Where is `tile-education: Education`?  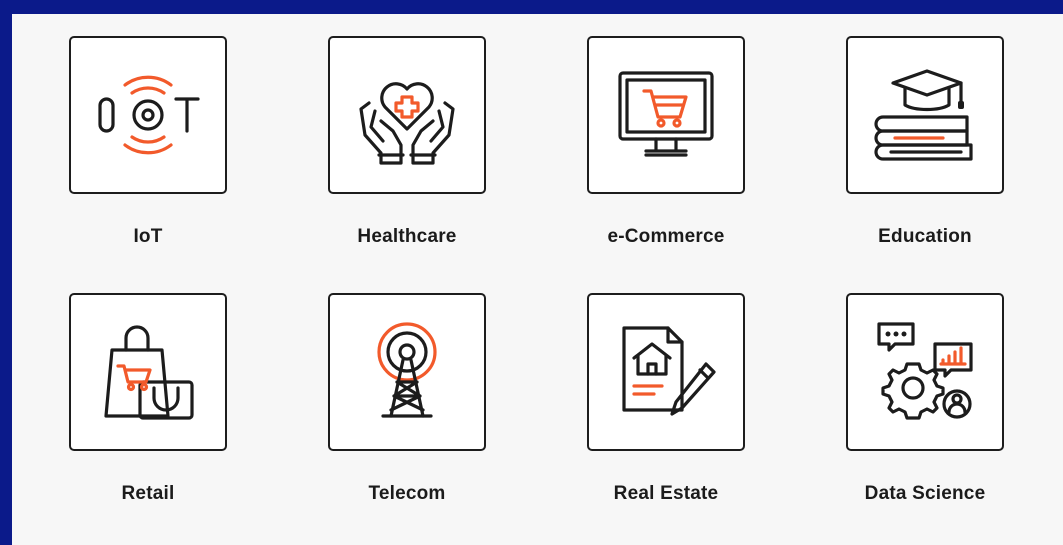
tile-education: Education is located at coordinates (927, 142).